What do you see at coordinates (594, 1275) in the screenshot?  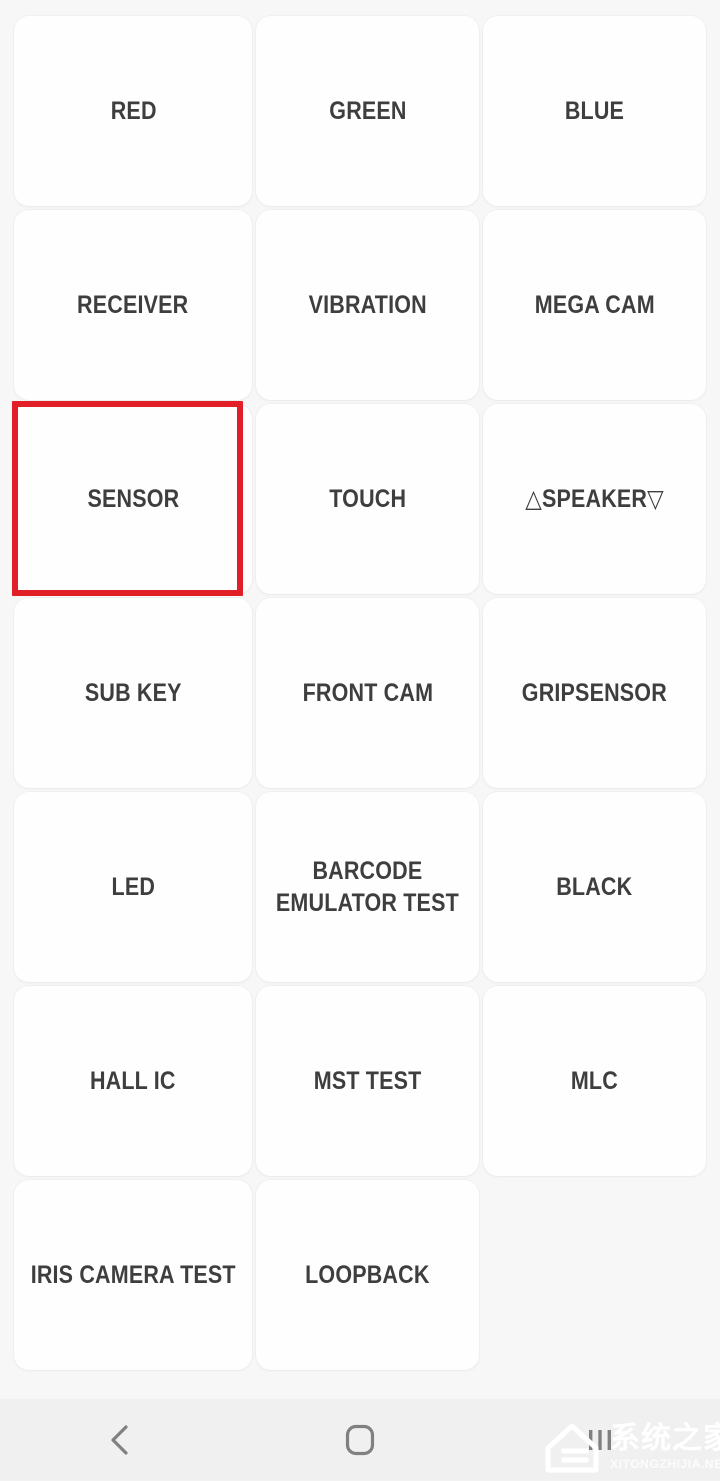 I see `test-grid-empty-slot` at bounding box center [594, 1275].